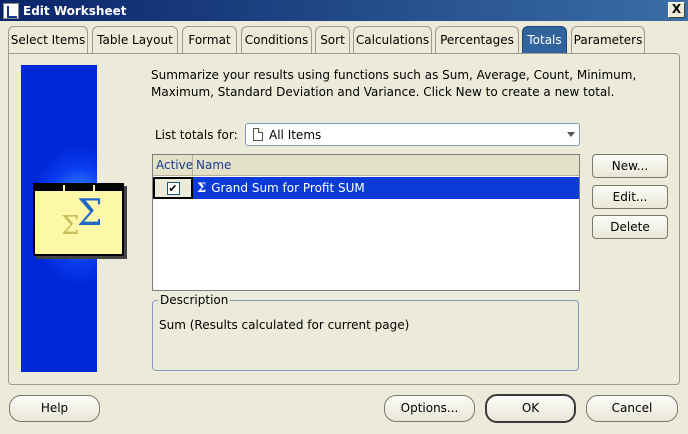 This screenshot has height=434, width=688. Describe the element at coordinates (608, 39) in the screenshot. I see `tab-parameters: Parameters` at that location.